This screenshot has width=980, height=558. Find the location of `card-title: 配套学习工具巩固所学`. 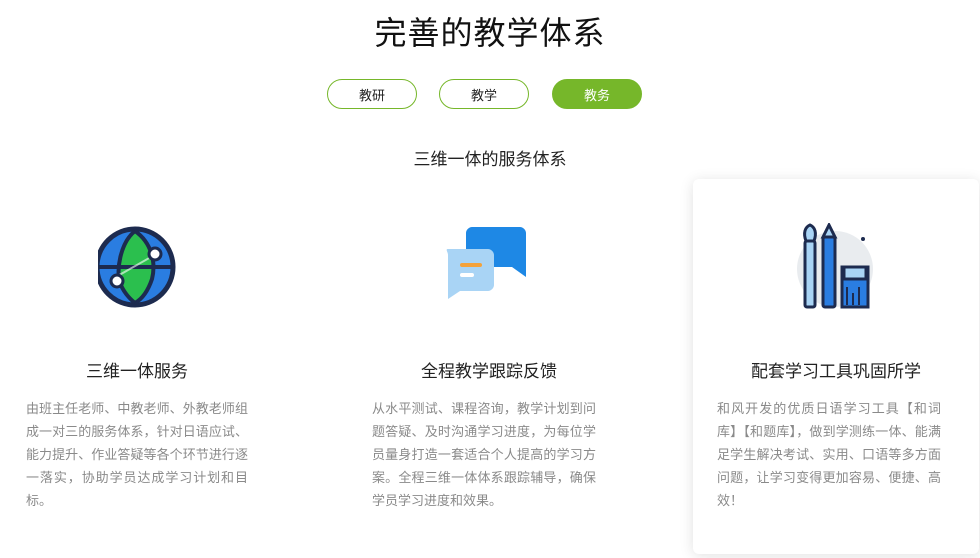

card-title: 配套学习工具巩固所学 is located at coordinates (836, 372).